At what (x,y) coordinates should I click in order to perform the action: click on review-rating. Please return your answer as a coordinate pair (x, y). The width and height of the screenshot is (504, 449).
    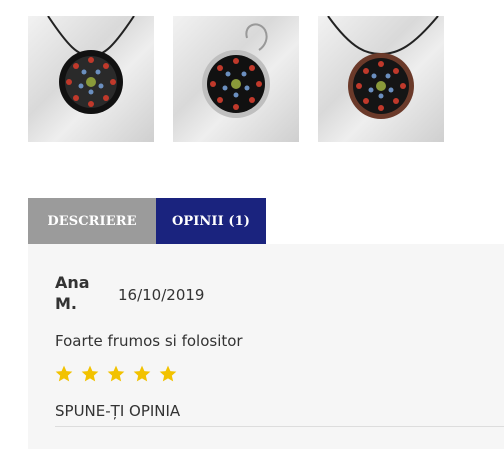
    Looking at the image, I should click on (116, 374).